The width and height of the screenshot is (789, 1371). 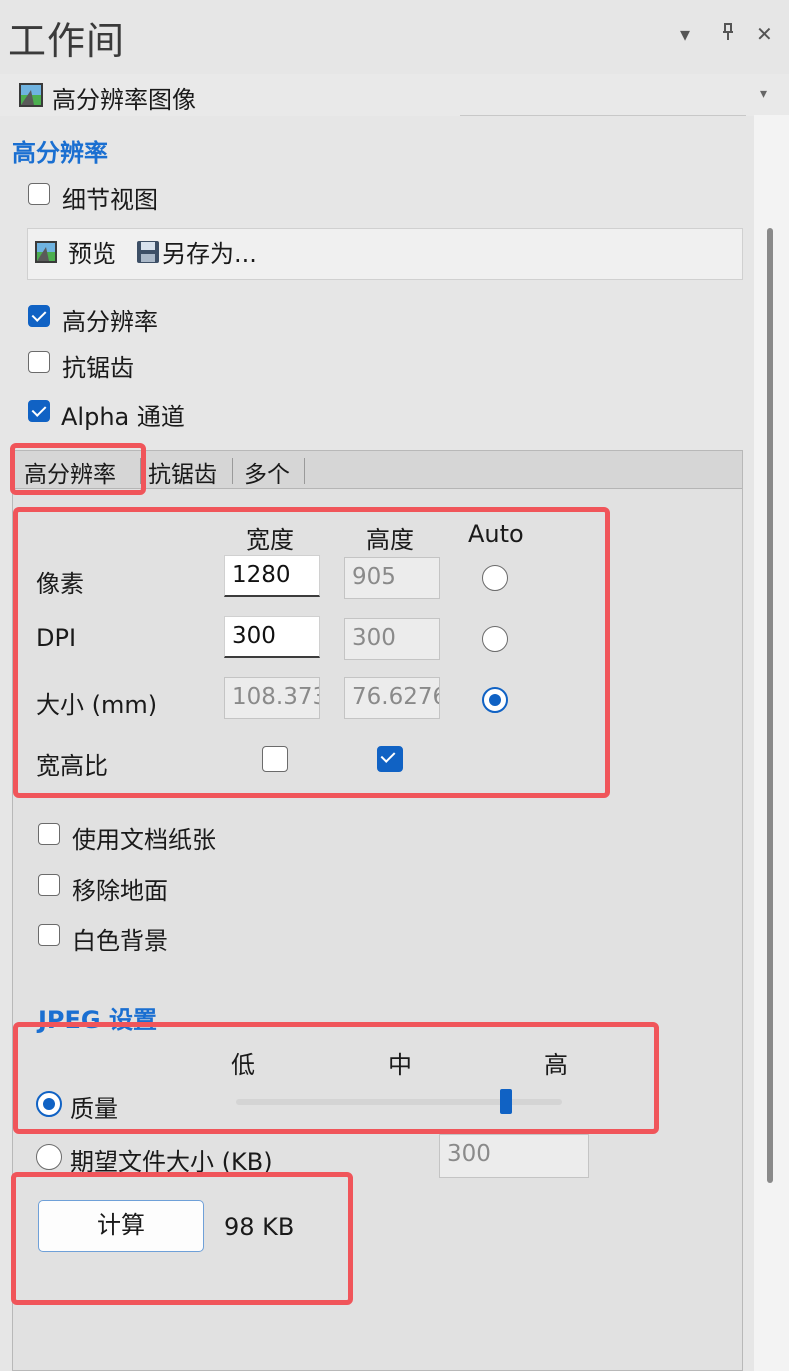 What do you see at coordinates (763, 94) in the screenshot?
I see `chevron-down-icon: ▾` at bounding box center [763, 94].